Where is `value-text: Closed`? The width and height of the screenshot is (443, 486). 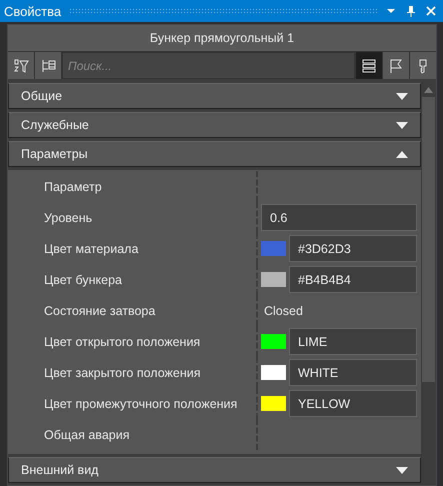
value-text: Closed is located at coordinates (283, 311).